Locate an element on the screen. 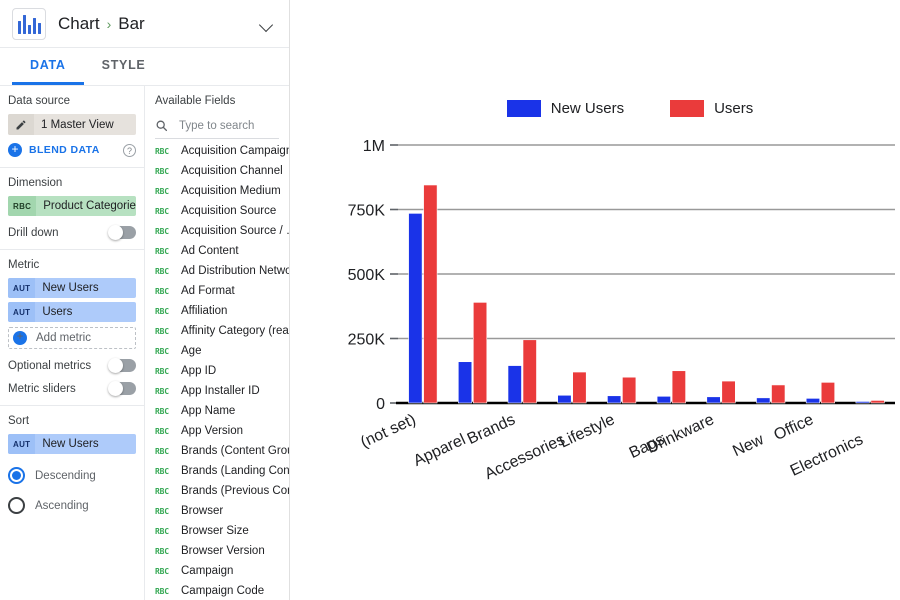 This screenshot has width=900, height=600. field-item: RBC Acquisition Medium is located at coordinates (217, 191).